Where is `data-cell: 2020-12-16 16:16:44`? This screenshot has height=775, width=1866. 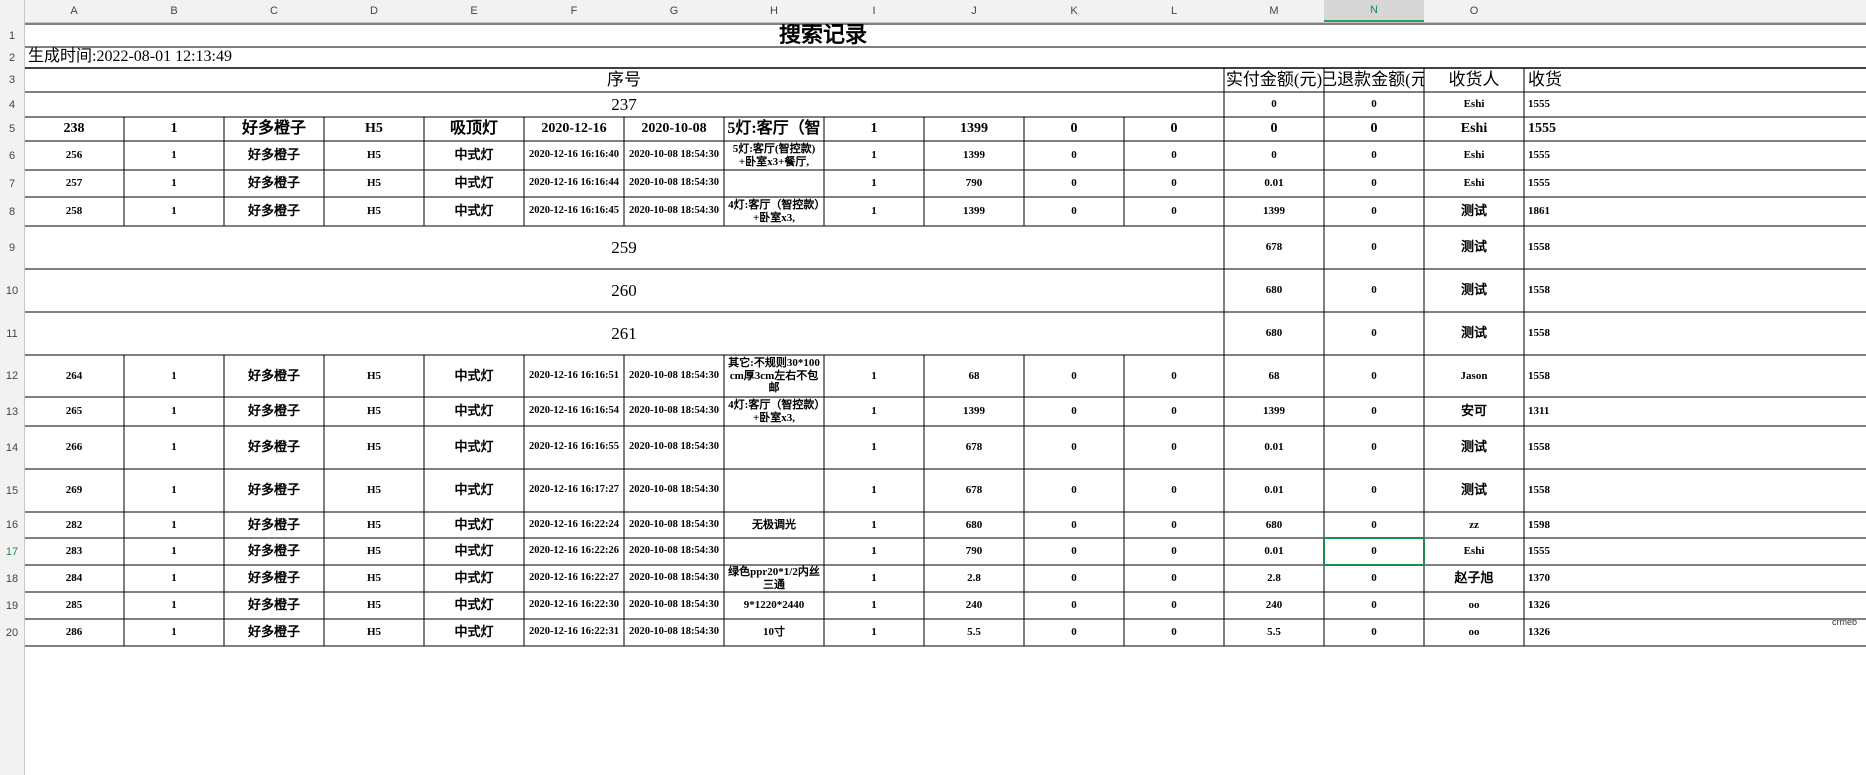 data-cell: 2020-12-16 16:16:44 is located at coordinates (574, 183).